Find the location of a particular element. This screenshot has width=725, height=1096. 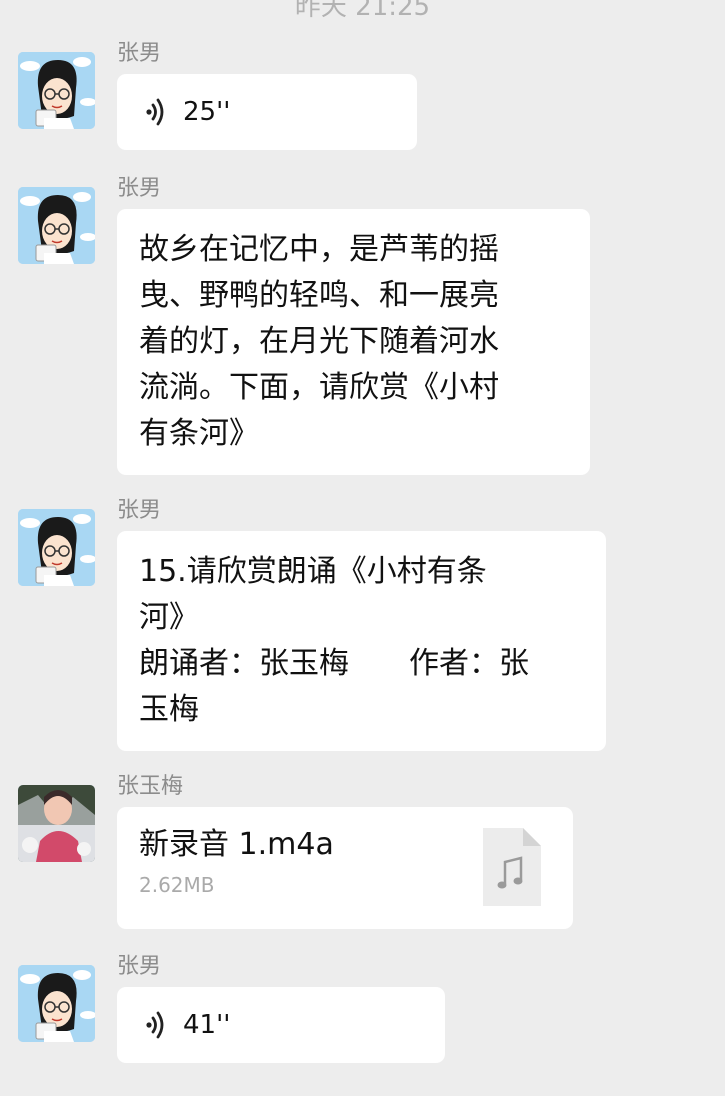

text-message-bubble: 15.请欣赏朗诵《小村有条 河》 朗诵者：张玉梅 作者：张 玉梅 is located at coordinates (361, 641).